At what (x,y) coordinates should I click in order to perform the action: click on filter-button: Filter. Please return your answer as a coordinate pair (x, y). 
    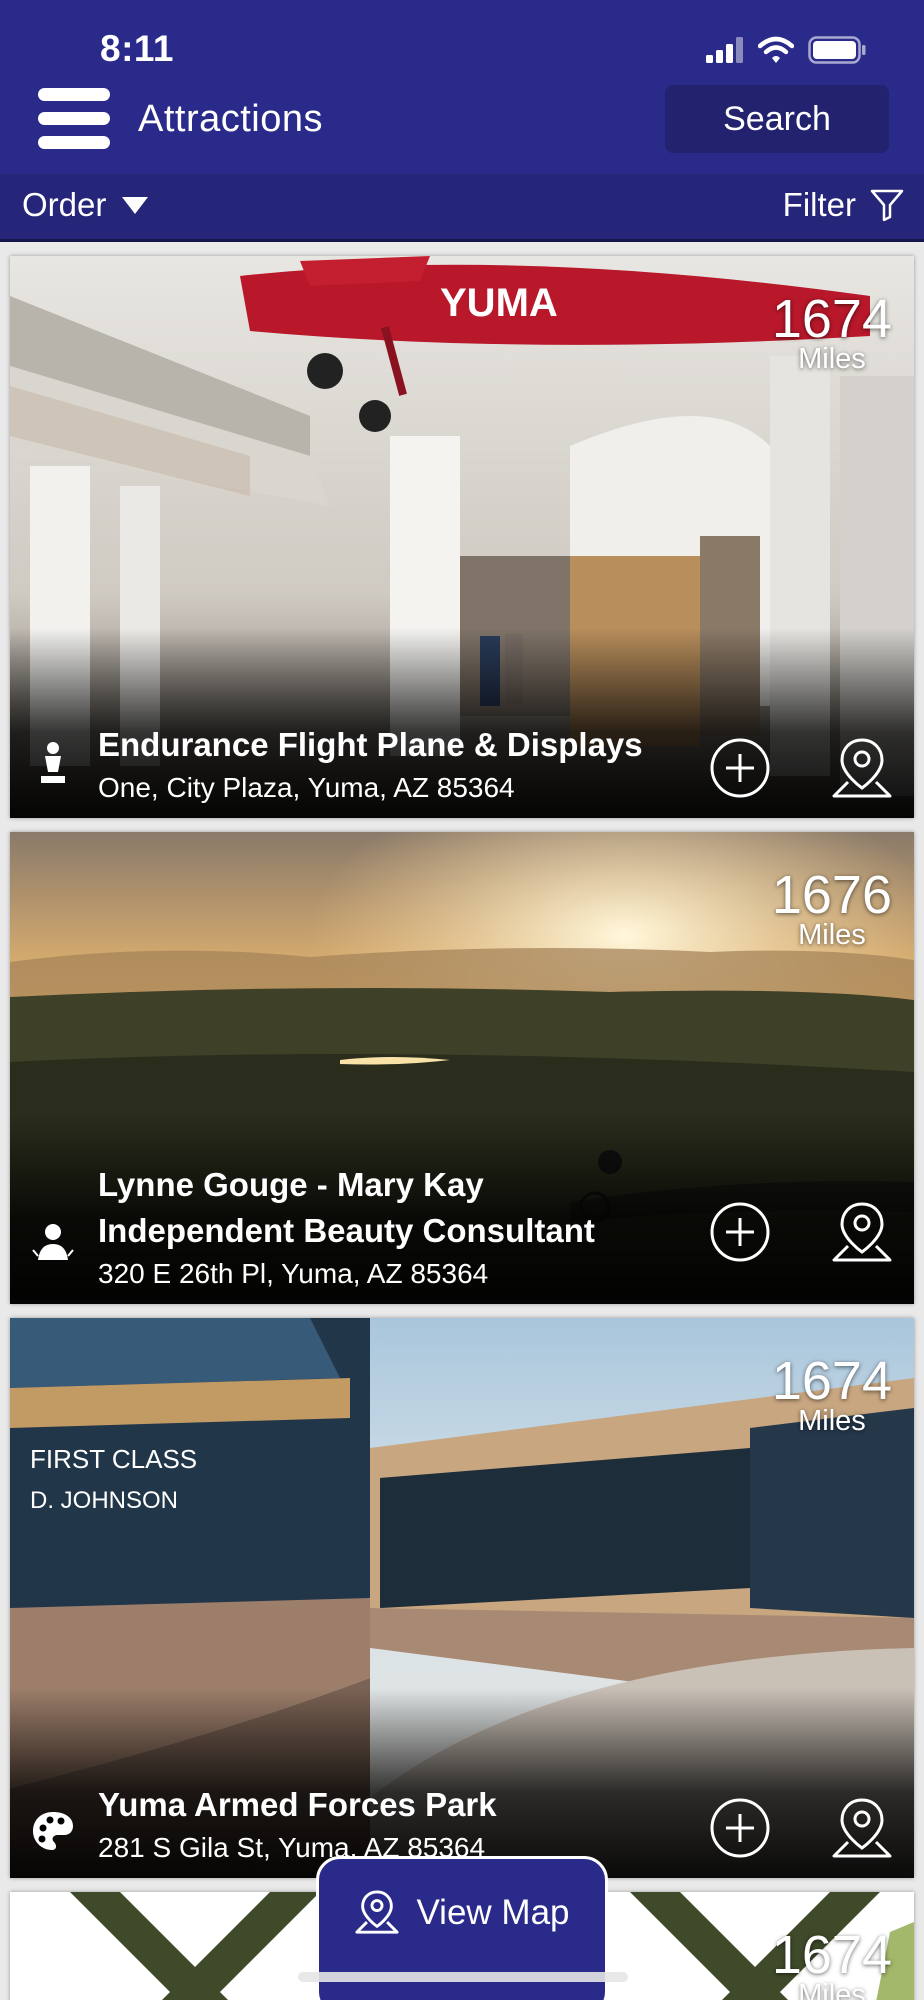
    Looking at the image, I should click on (843, 205).